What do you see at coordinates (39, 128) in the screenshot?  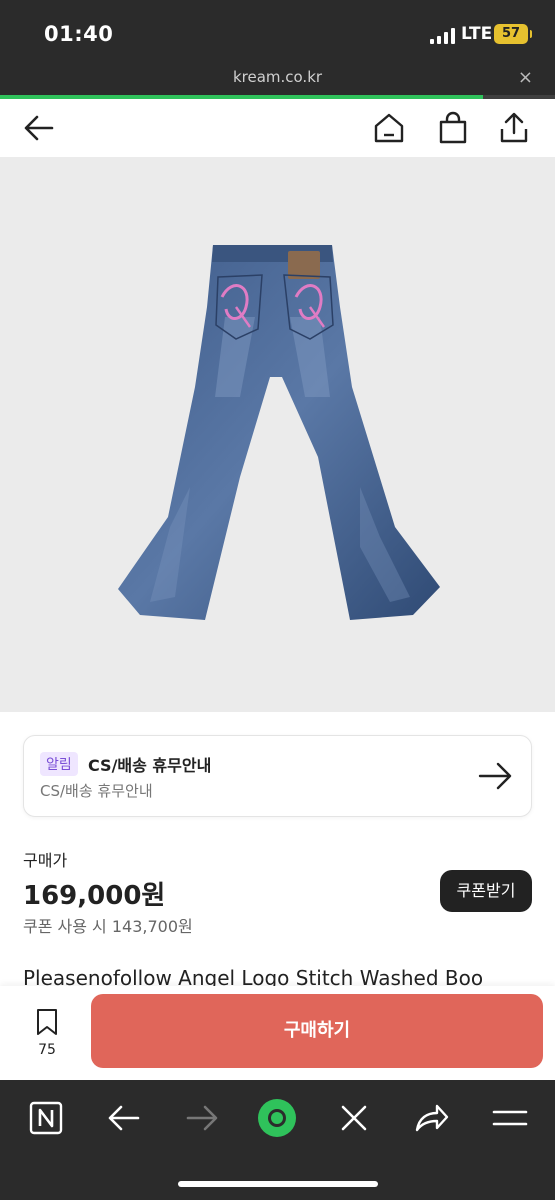 I see `back-arrow-icon` at bounding box center [39, 128].